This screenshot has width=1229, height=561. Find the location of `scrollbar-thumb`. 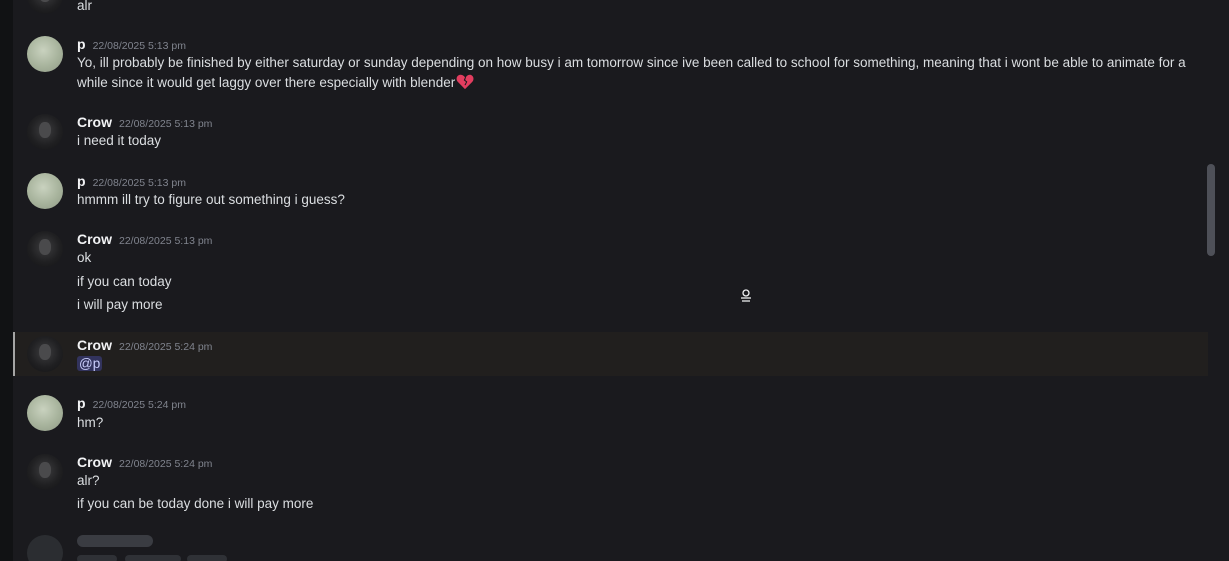

scrollbar-thumb is located at coordinates (1211, 210).